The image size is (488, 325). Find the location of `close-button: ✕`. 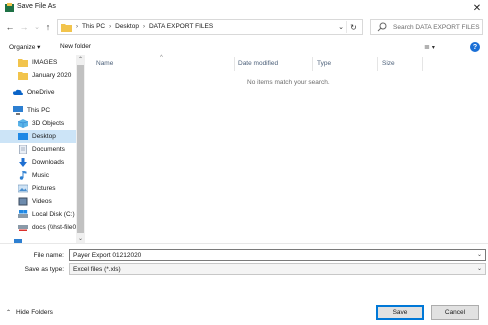

close-button: ✕ is located at coordinates (477, 8).